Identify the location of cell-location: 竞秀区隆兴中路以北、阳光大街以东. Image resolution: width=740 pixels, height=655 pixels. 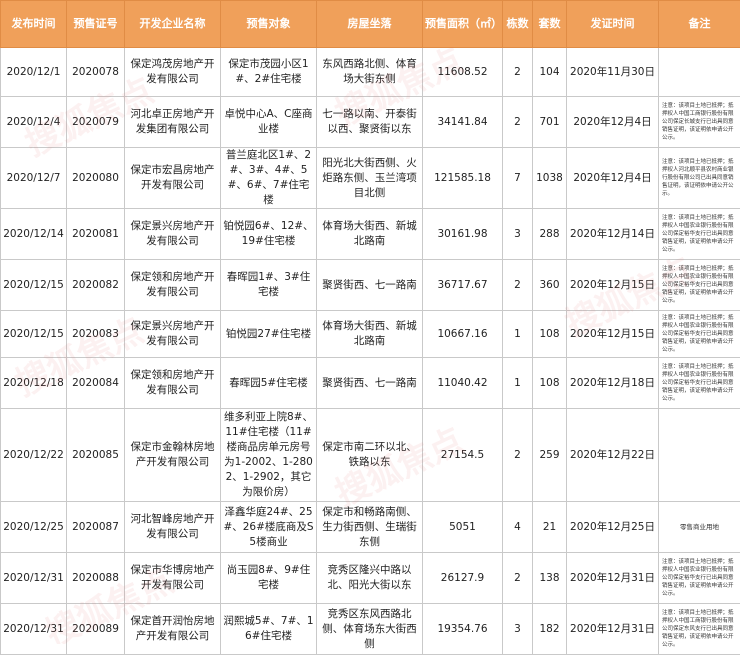
(370, 578).